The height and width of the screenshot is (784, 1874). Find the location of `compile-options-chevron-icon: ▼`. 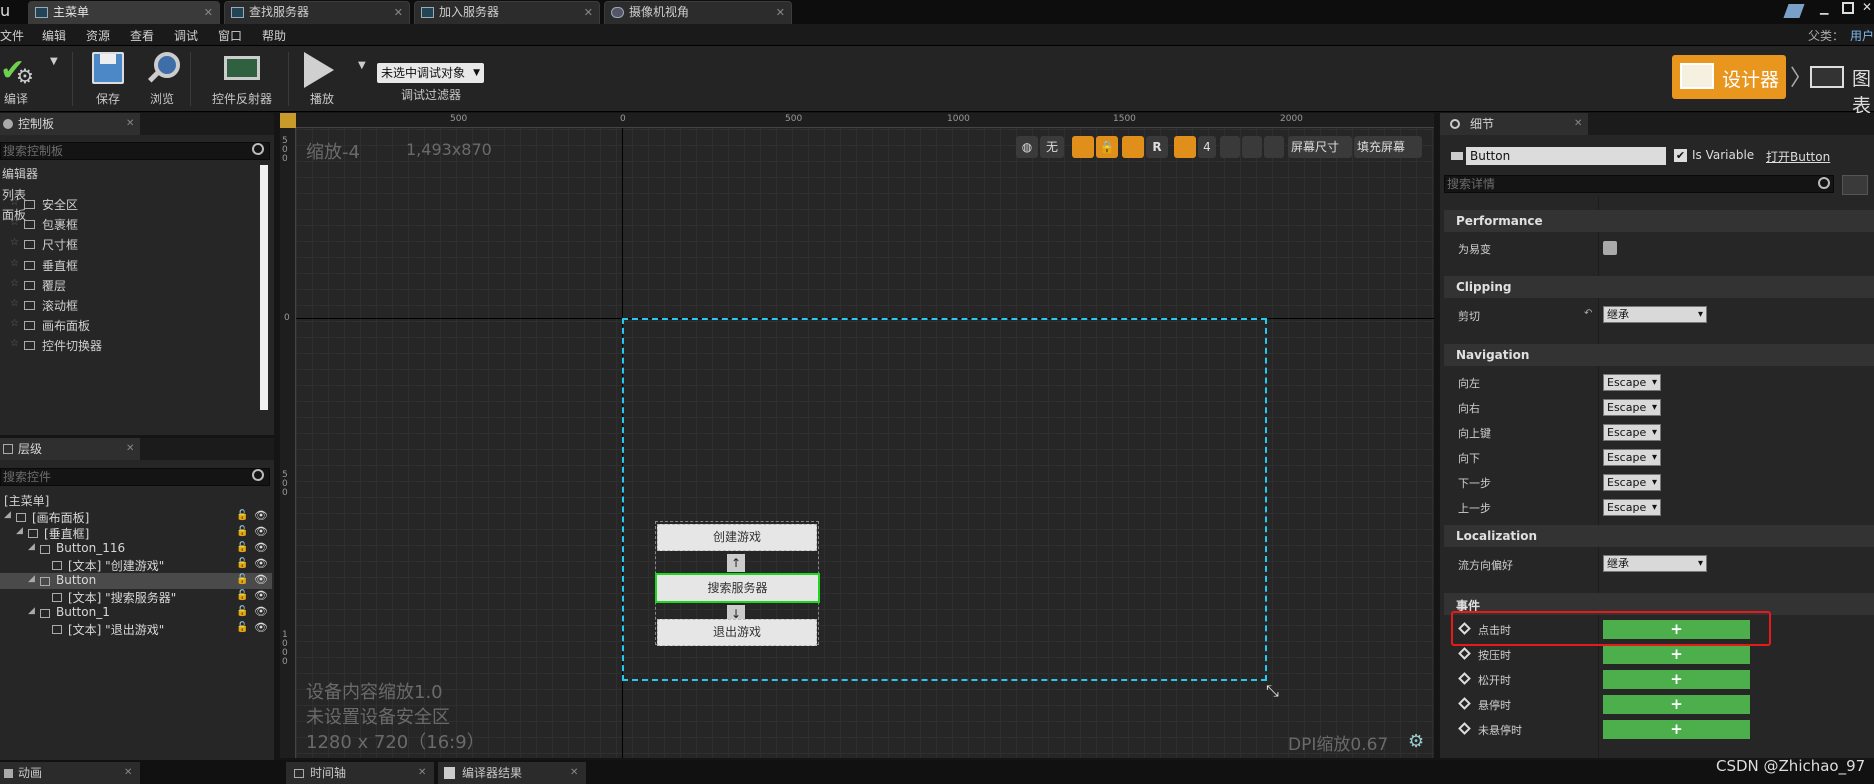

compile-options-chevron-icon: ▼ is located at coordinates (54, 61).